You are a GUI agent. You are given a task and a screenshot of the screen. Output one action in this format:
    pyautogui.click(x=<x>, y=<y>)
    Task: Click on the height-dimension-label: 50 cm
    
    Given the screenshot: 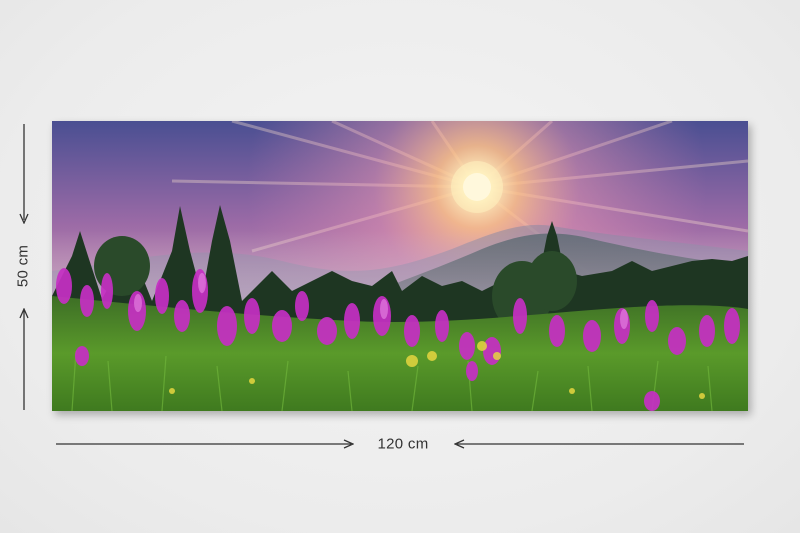 What is the action you would take?
    pyautogui.click(x=23, y=266)
    